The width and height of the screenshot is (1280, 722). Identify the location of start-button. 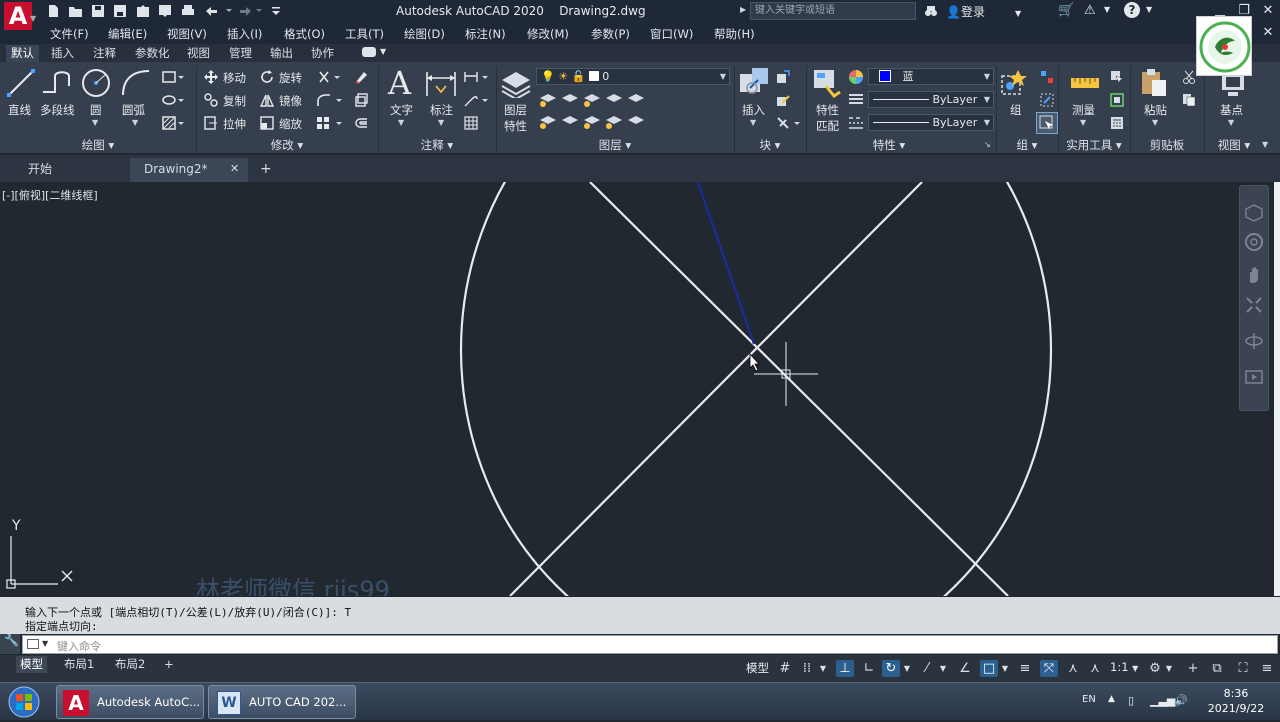
(24, 702).